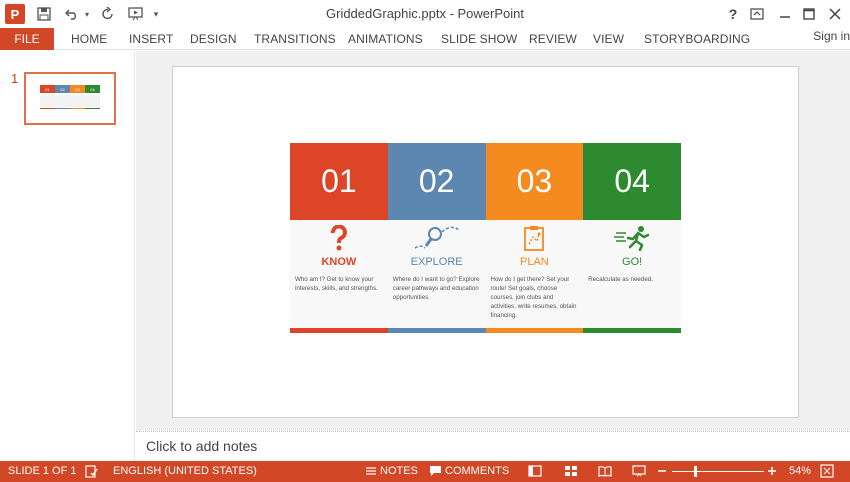  Describe the element at coordinates (62, 89) in the screenshot. I see `thumbnail-cell-2: 02` at that location.